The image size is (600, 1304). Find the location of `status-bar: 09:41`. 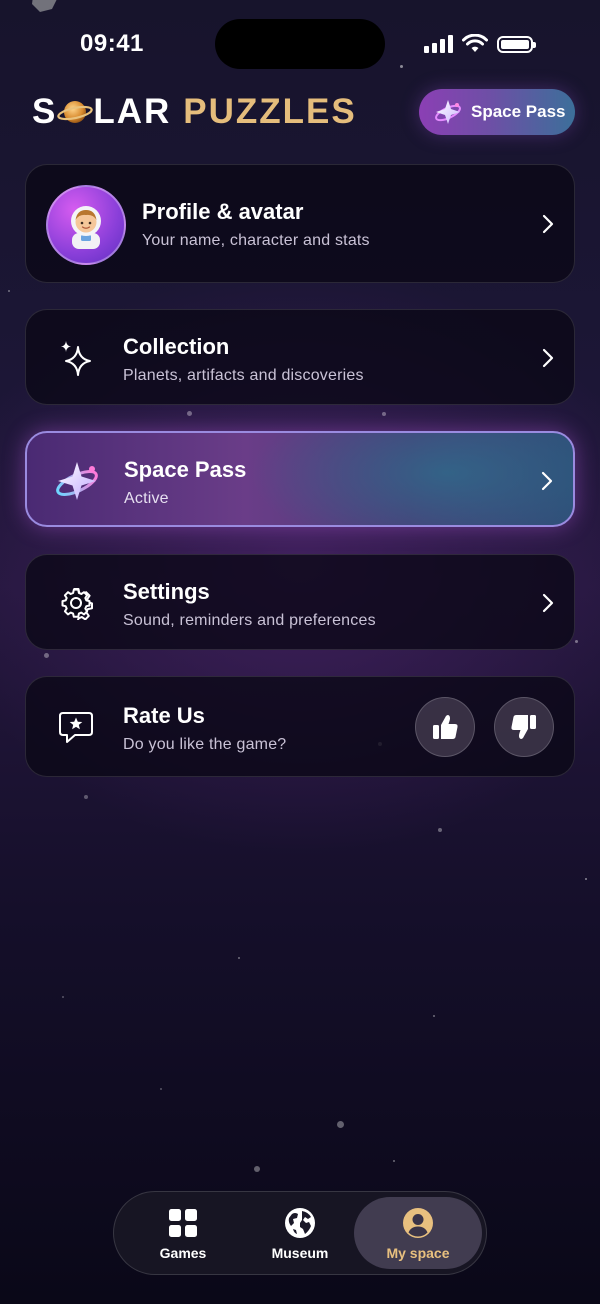

status-bar: 09:41 is located at coordinates (300, 45).